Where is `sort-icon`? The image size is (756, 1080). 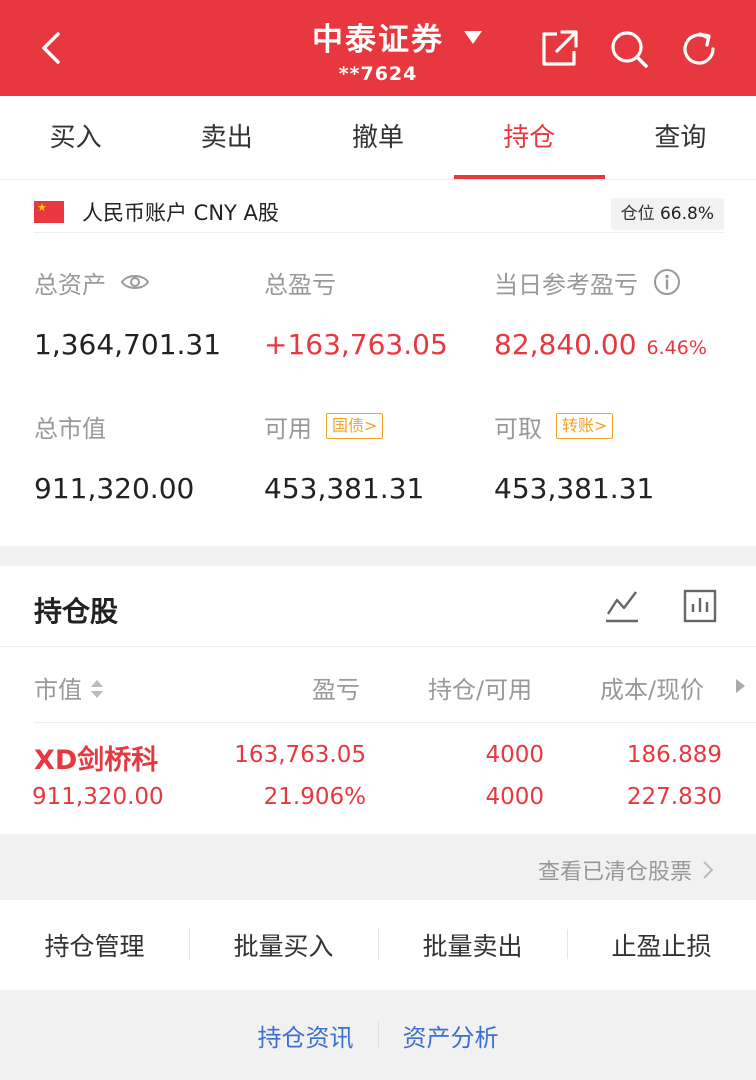 sort-icon is located at coordinates (97, 689).